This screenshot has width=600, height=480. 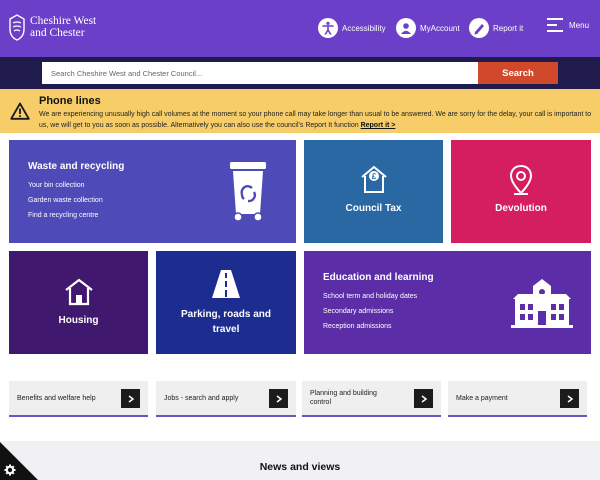 I want to click on link-recycling-centre: Find a recycling centre, so click(x=65, y=215).